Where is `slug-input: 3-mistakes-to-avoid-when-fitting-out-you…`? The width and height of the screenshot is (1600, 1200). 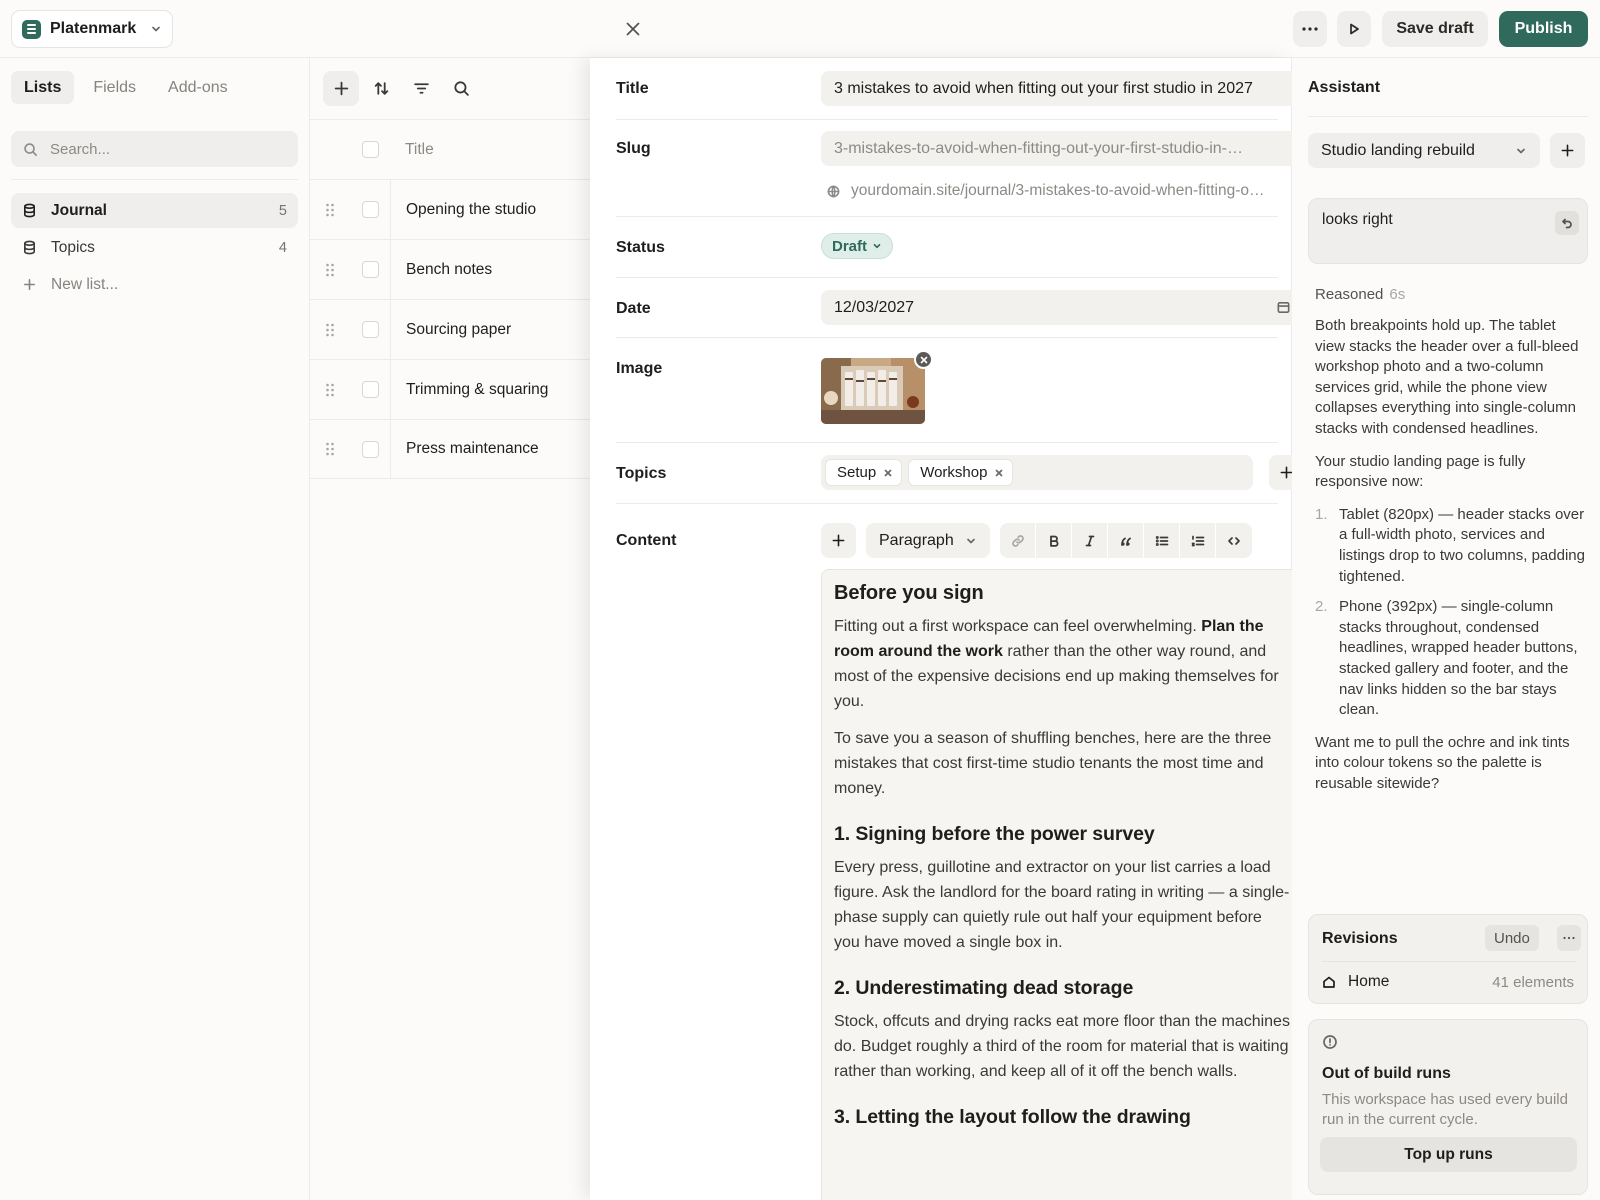 slug-input: 3-mistakes-to-avoid-when-fitting-out-you… is located at coordinates (1062, 148).